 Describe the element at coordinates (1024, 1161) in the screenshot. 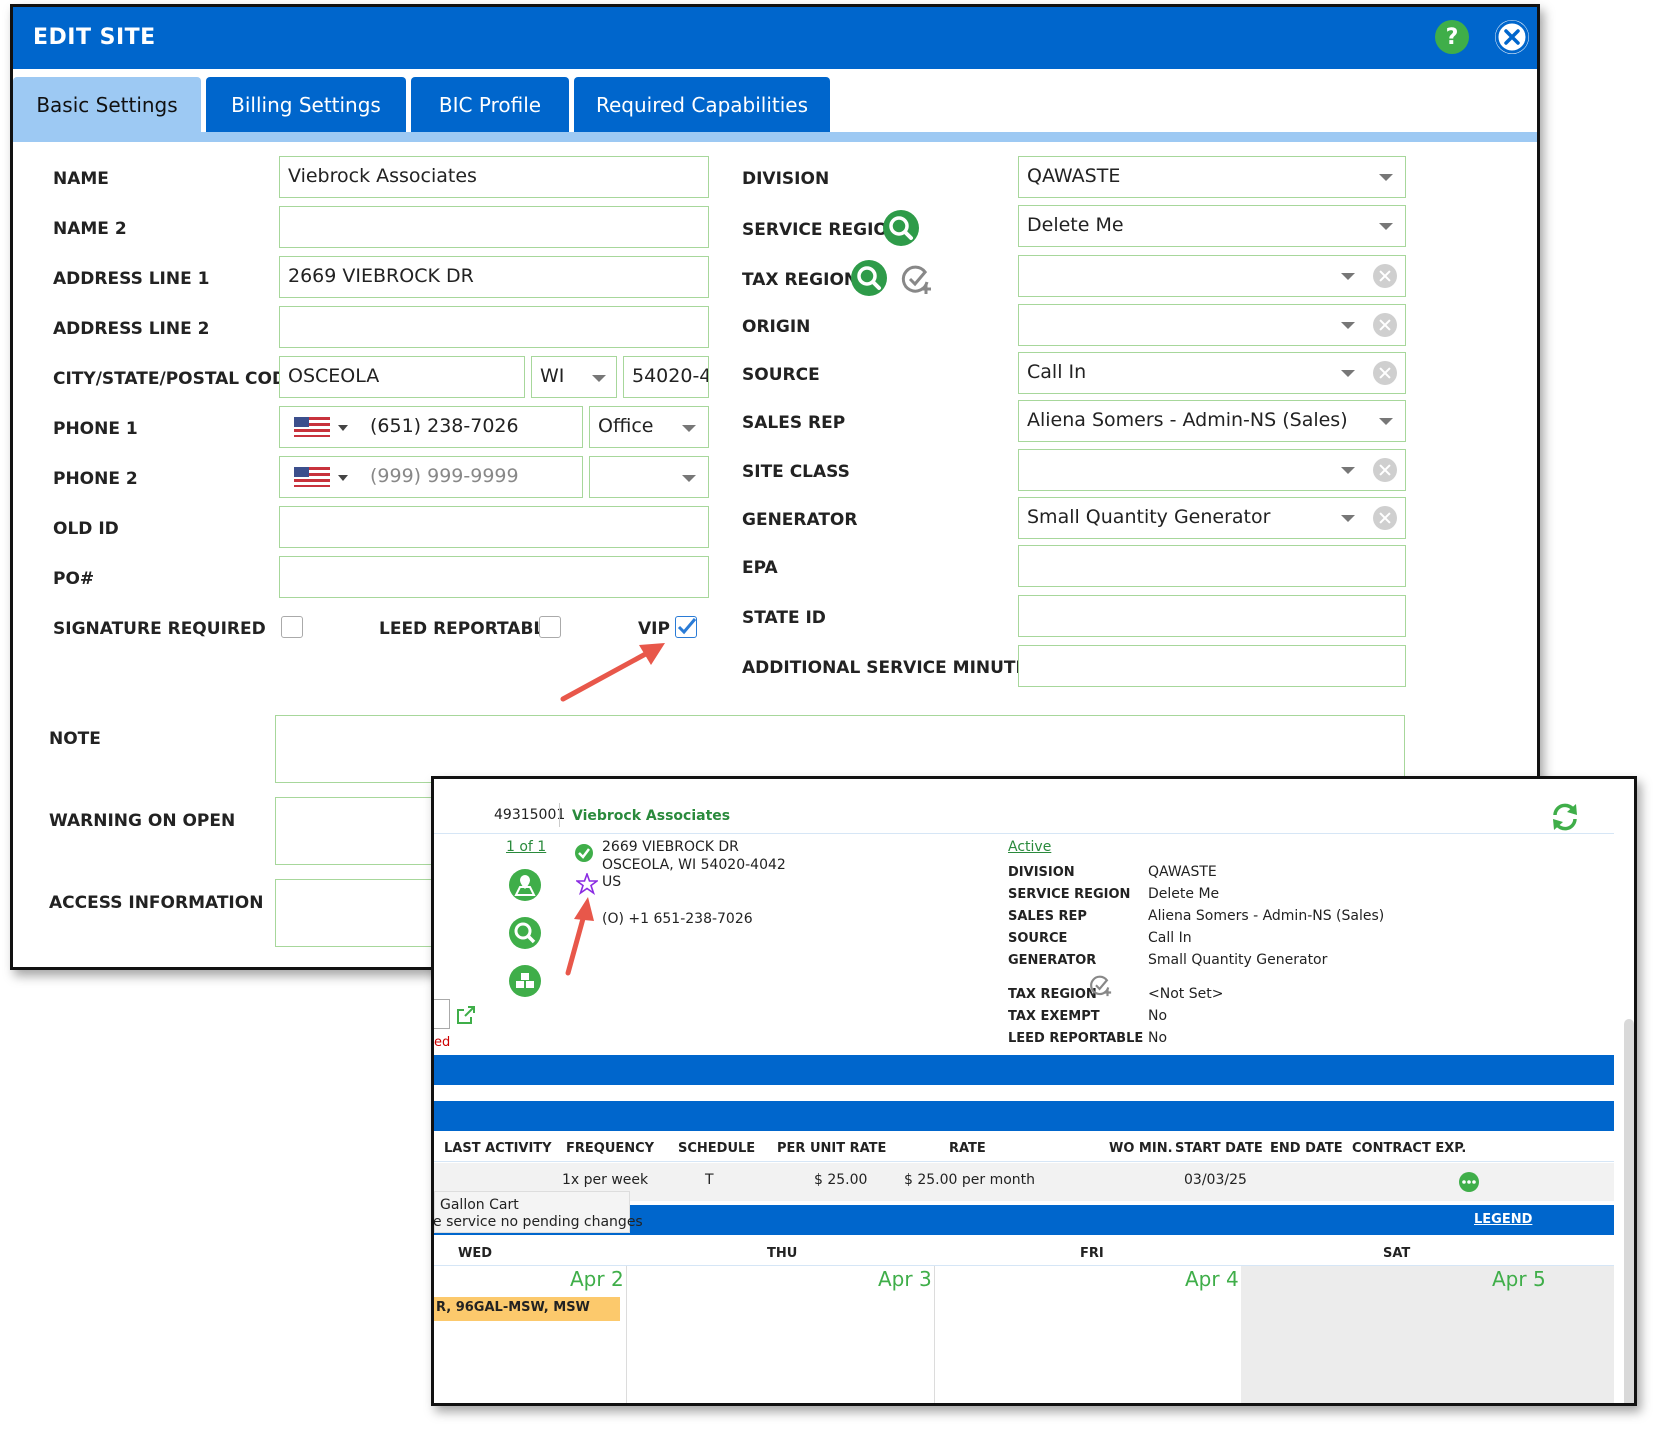

I see `divider` at that location.